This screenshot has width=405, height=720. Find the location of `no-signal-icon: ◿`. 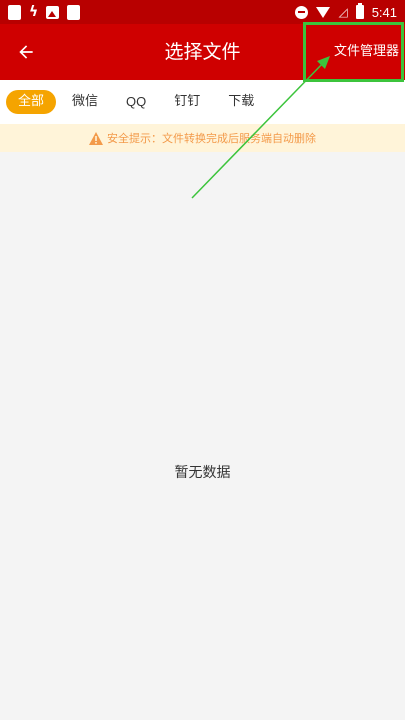

no-signal-icon: ◿ is located at coordinates (343, 12).